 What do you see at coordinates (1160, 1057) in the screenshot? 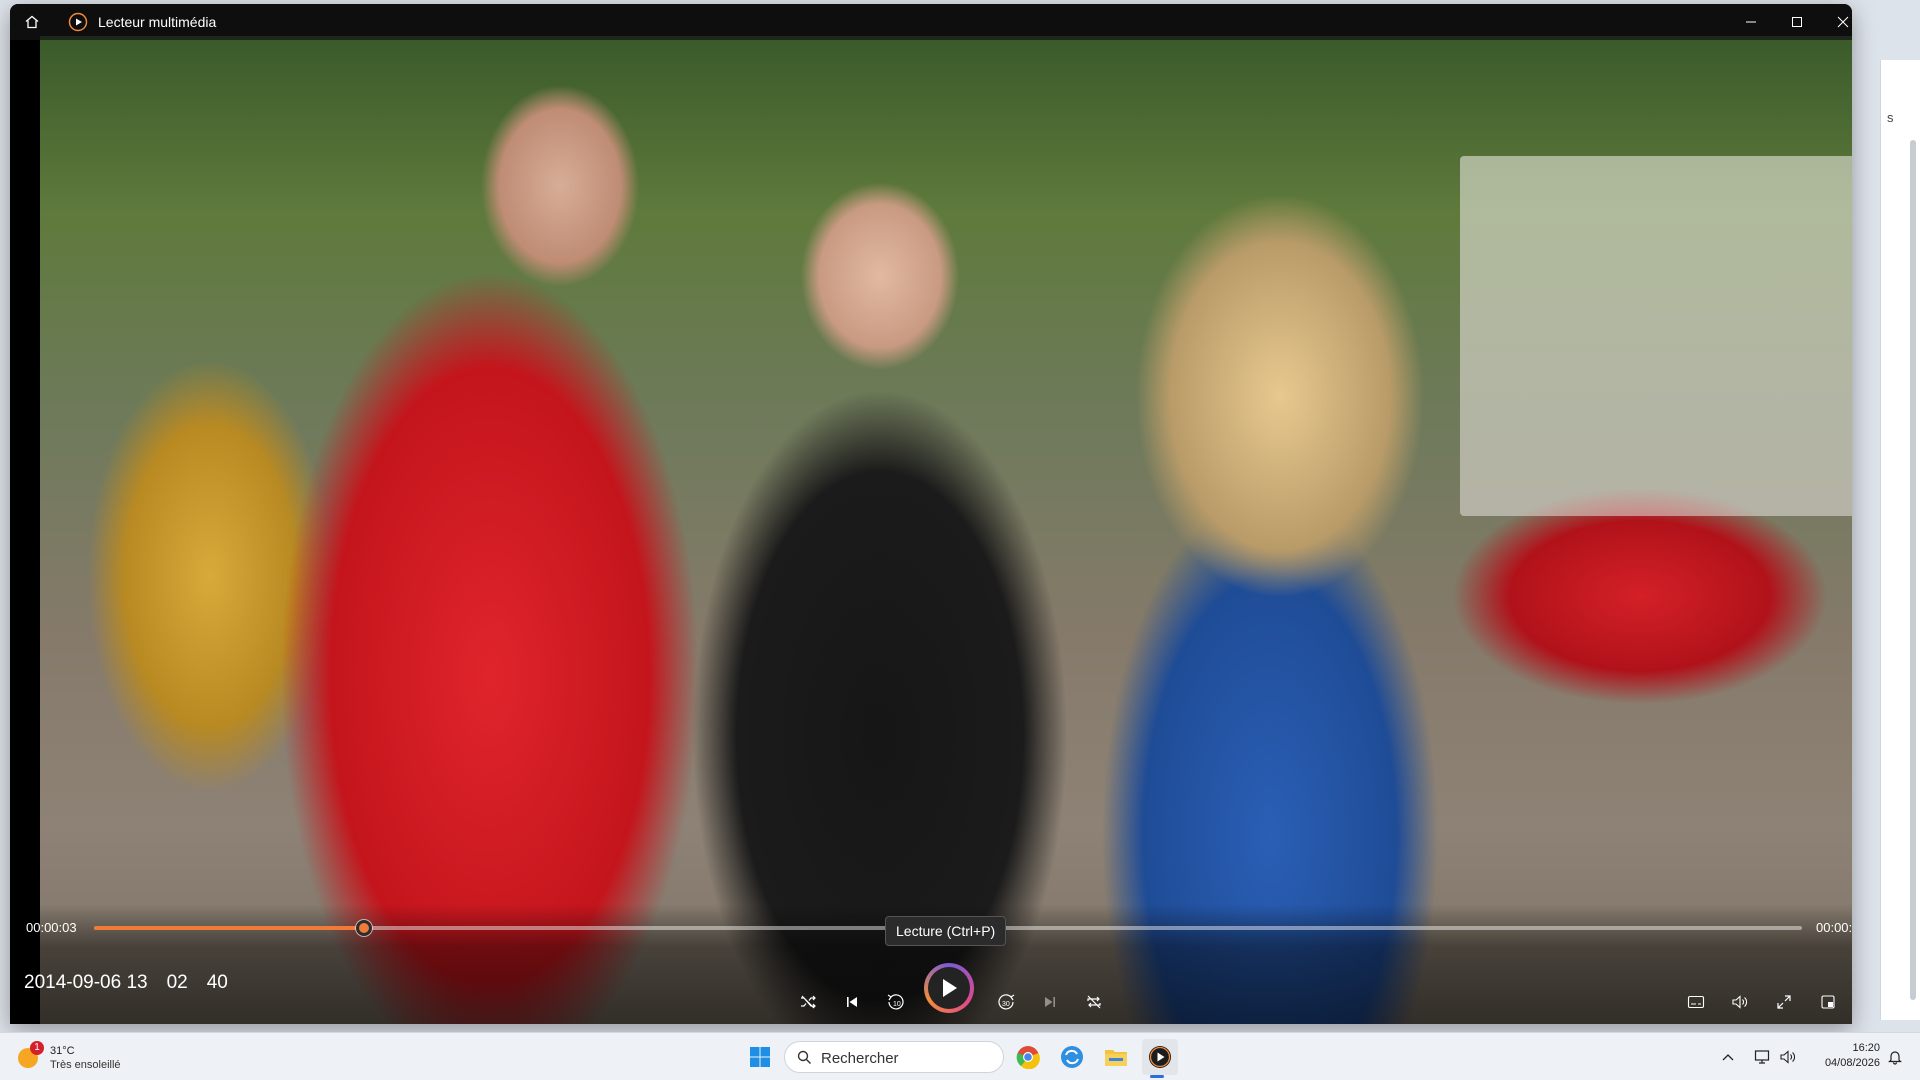
I see `media-player-taskbar-icon` at bounding box center [1160, 1057].